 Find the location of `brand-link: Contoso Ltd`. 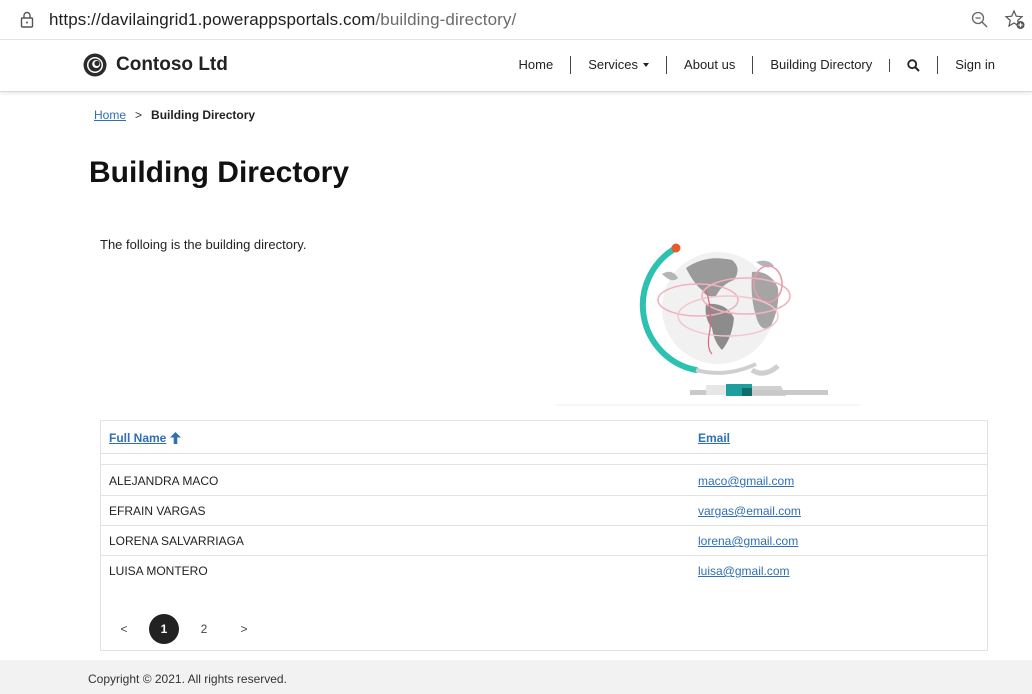

brand-link: Contoso Ltd is located at coordinates (155, 65).